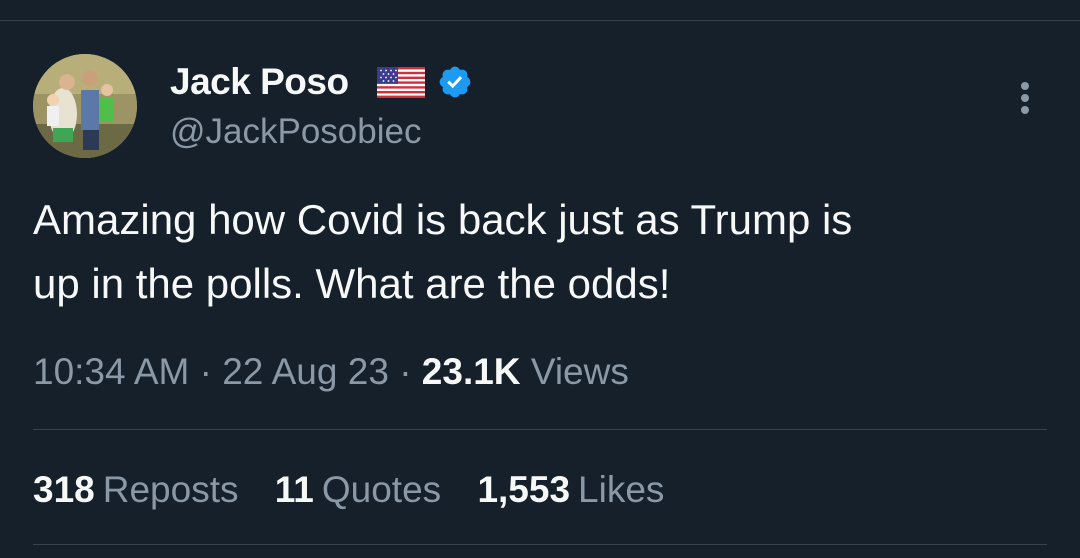  Describe the element at coordinates (381, 489) in the screenshot. I see `quotes-label: Quotes` at that location.